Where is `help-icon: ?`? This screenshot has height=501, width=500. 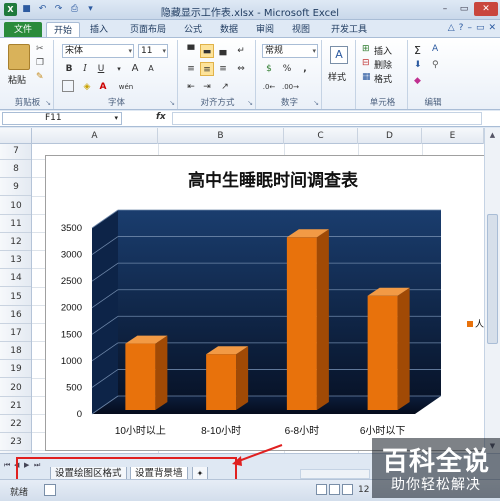 help-icon: ? is located at coordinates (461, 28).